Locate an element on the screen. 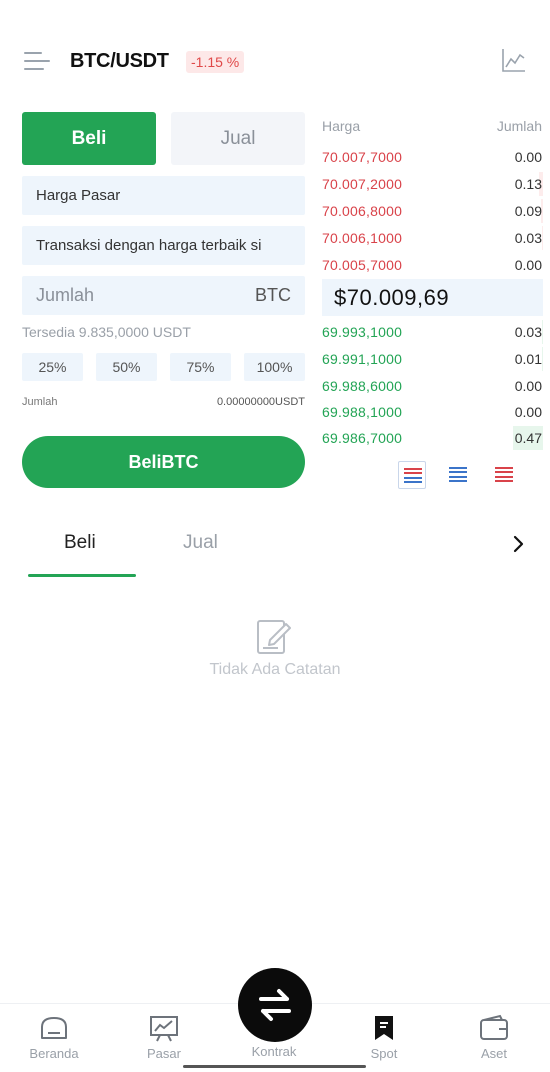 This screenshot has height=1072, width=550. ask-price: 70.007,7000 is located at coordinates (362, 157).